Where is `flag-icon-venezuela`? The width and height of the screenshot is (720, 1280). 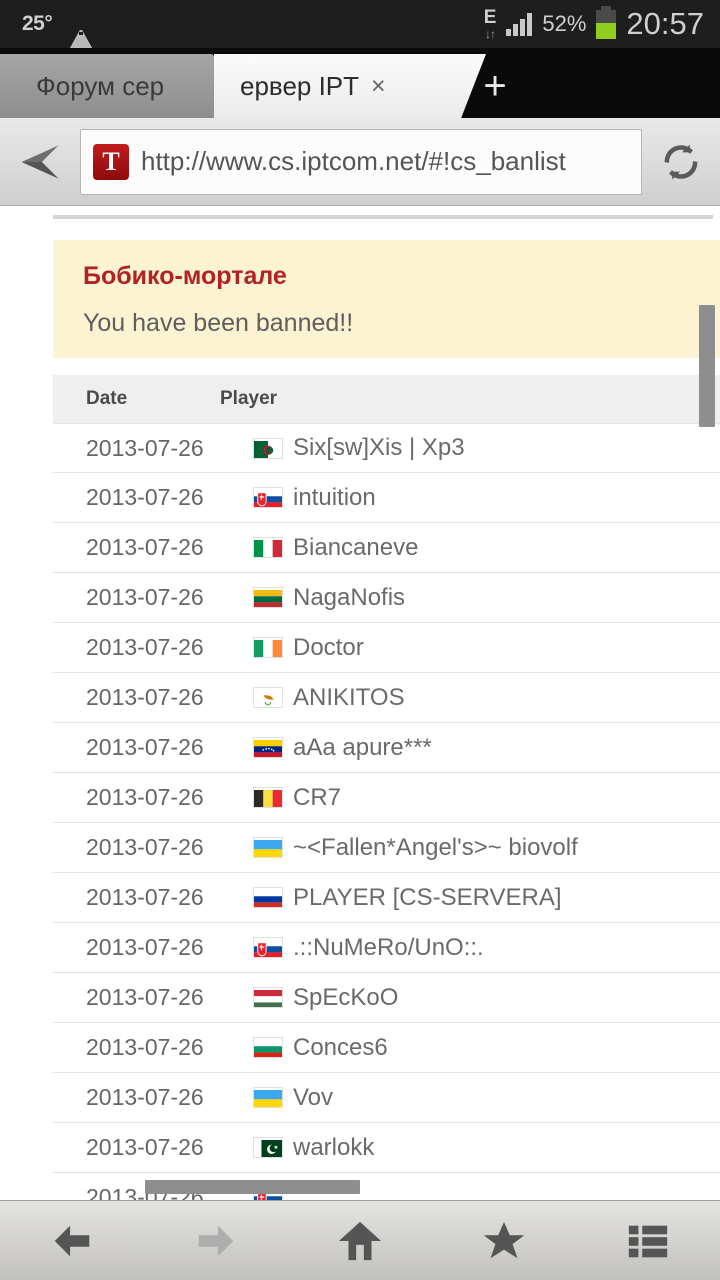
flag-icon-venezuela is located at coordinates (268, 747).